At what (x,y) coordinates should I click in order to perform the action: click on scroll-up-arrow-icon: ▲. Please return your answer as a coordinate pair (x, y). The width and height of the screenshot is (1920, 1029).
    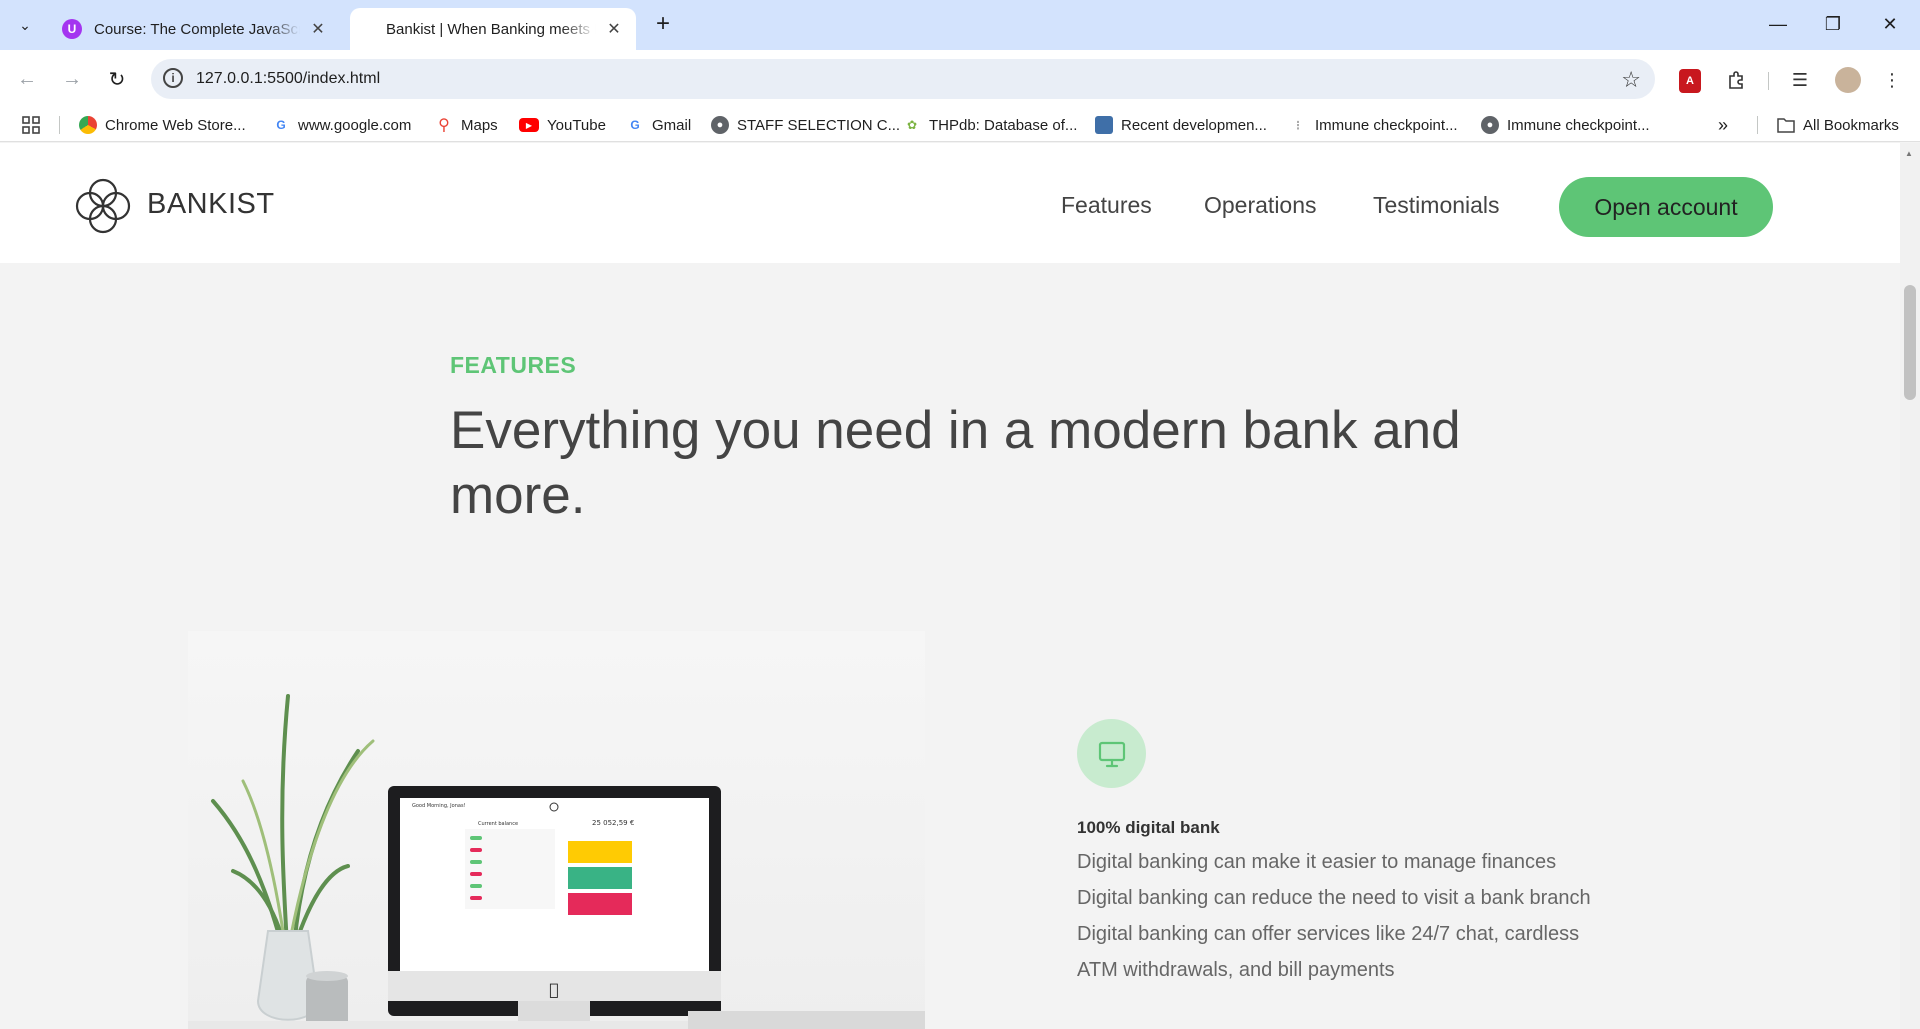
    Looking at the image, I should click on (1909, 153).